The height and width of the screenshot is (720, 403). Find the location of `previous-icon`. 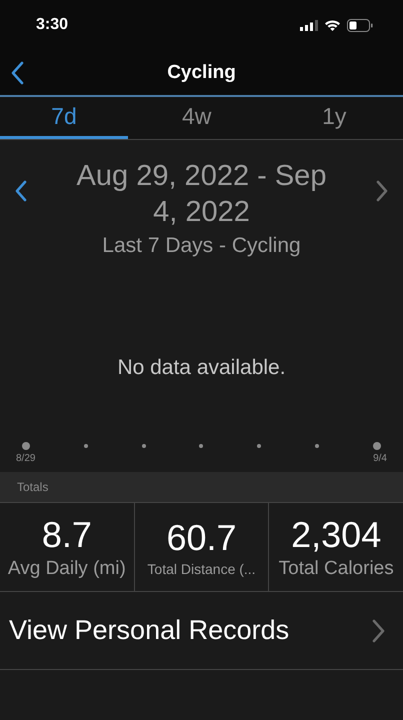

previous-icon is located at coordinates (21, 191).